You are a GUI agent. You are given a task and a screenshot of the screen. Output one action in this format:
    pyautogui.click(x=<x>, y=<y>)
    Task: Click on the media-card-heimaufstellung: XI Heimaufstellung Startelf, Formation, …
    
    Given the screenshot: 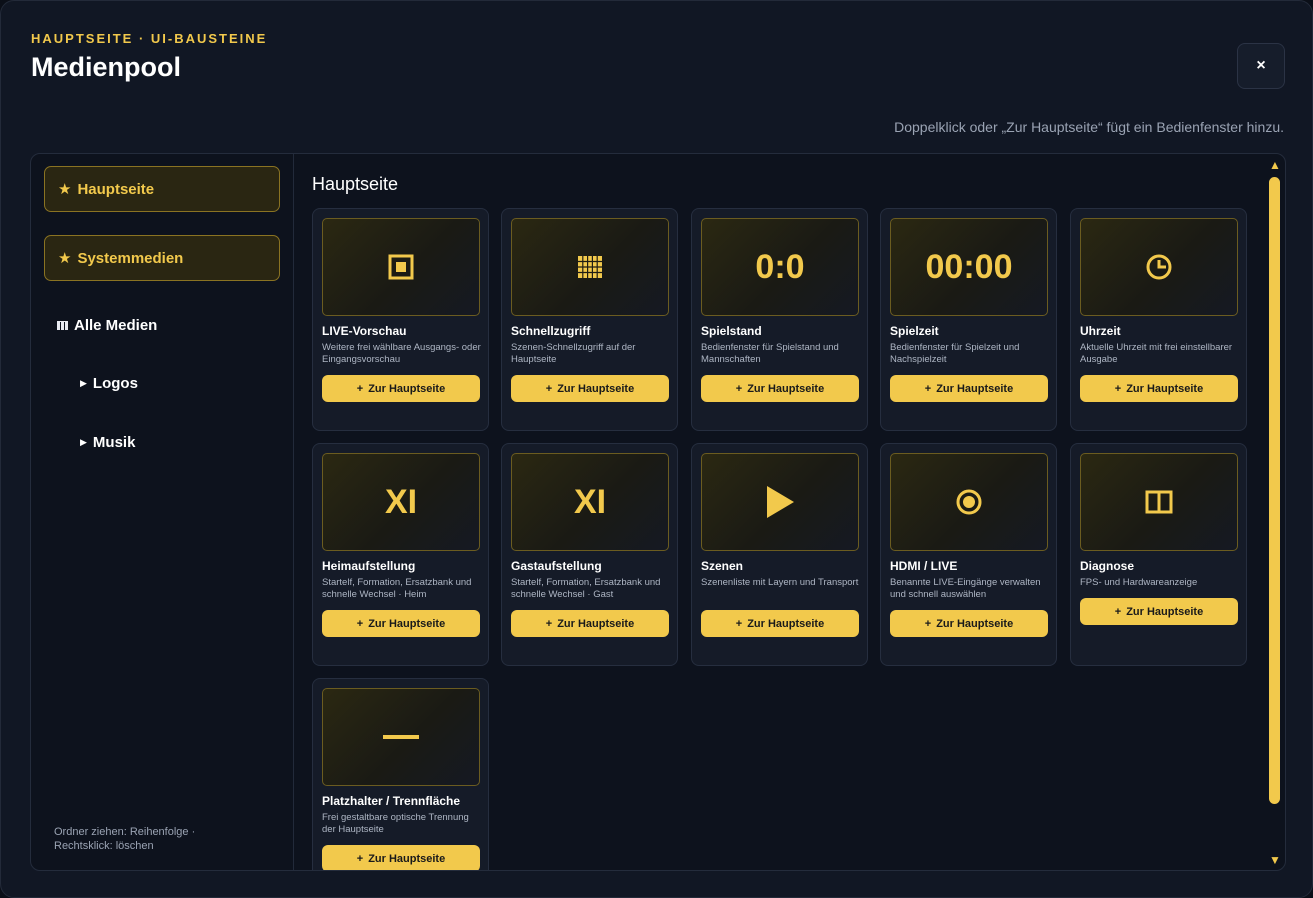 What is the action you would take?
    pyautogui.click(x=400, y=554)
    